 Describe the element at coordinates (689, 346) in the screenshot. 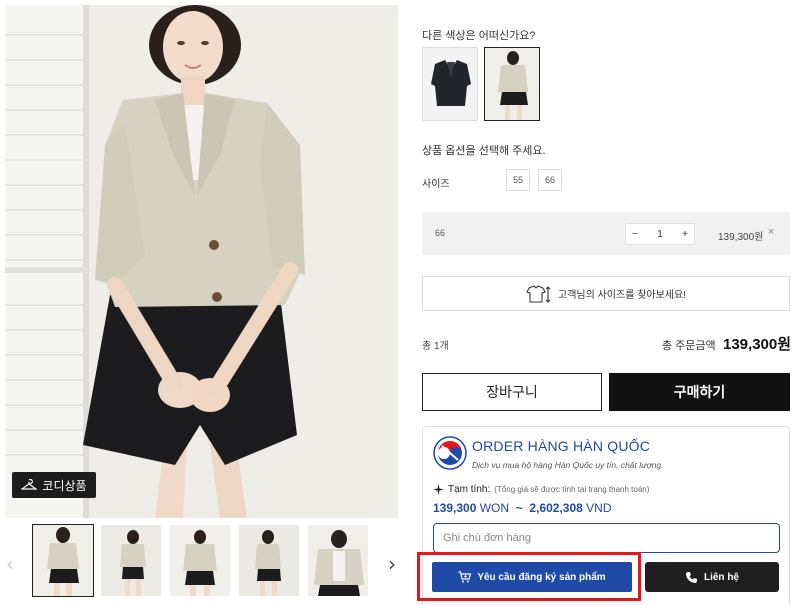

I see `total-amount-label: 총 주문금액` at that location.